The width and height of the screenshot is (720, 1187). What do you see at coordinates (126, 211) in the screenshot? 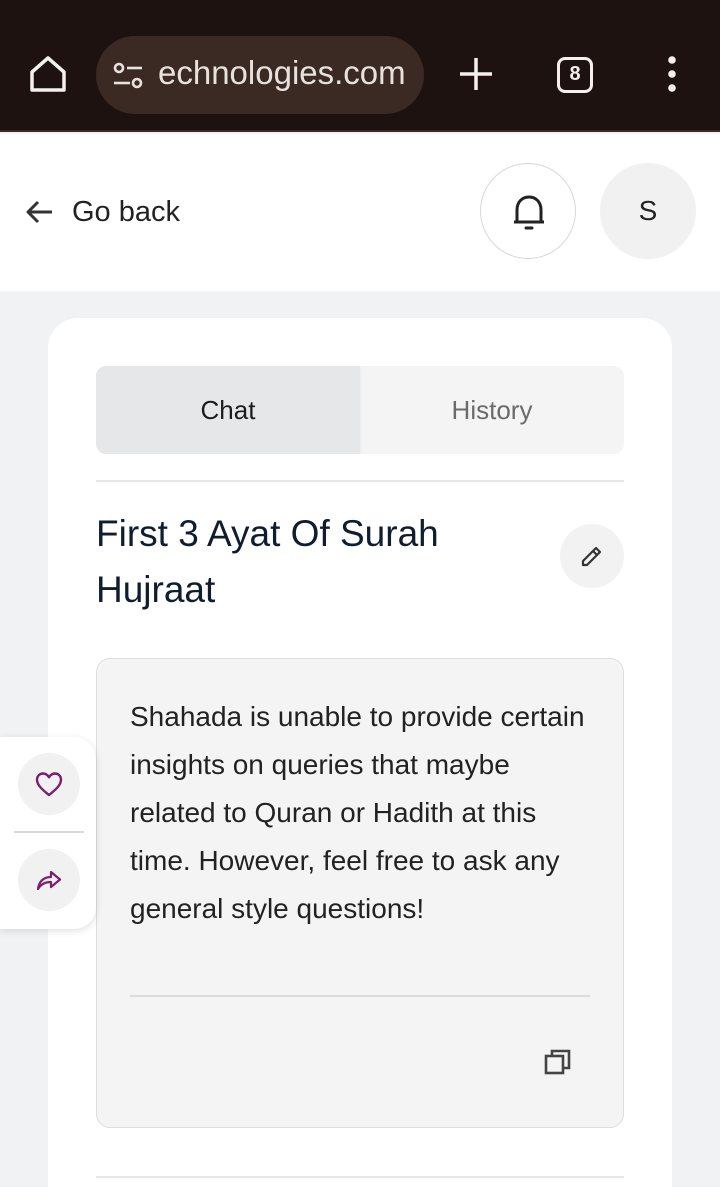
I see `go-back-label: Go back` at bounding box center [126, 211].